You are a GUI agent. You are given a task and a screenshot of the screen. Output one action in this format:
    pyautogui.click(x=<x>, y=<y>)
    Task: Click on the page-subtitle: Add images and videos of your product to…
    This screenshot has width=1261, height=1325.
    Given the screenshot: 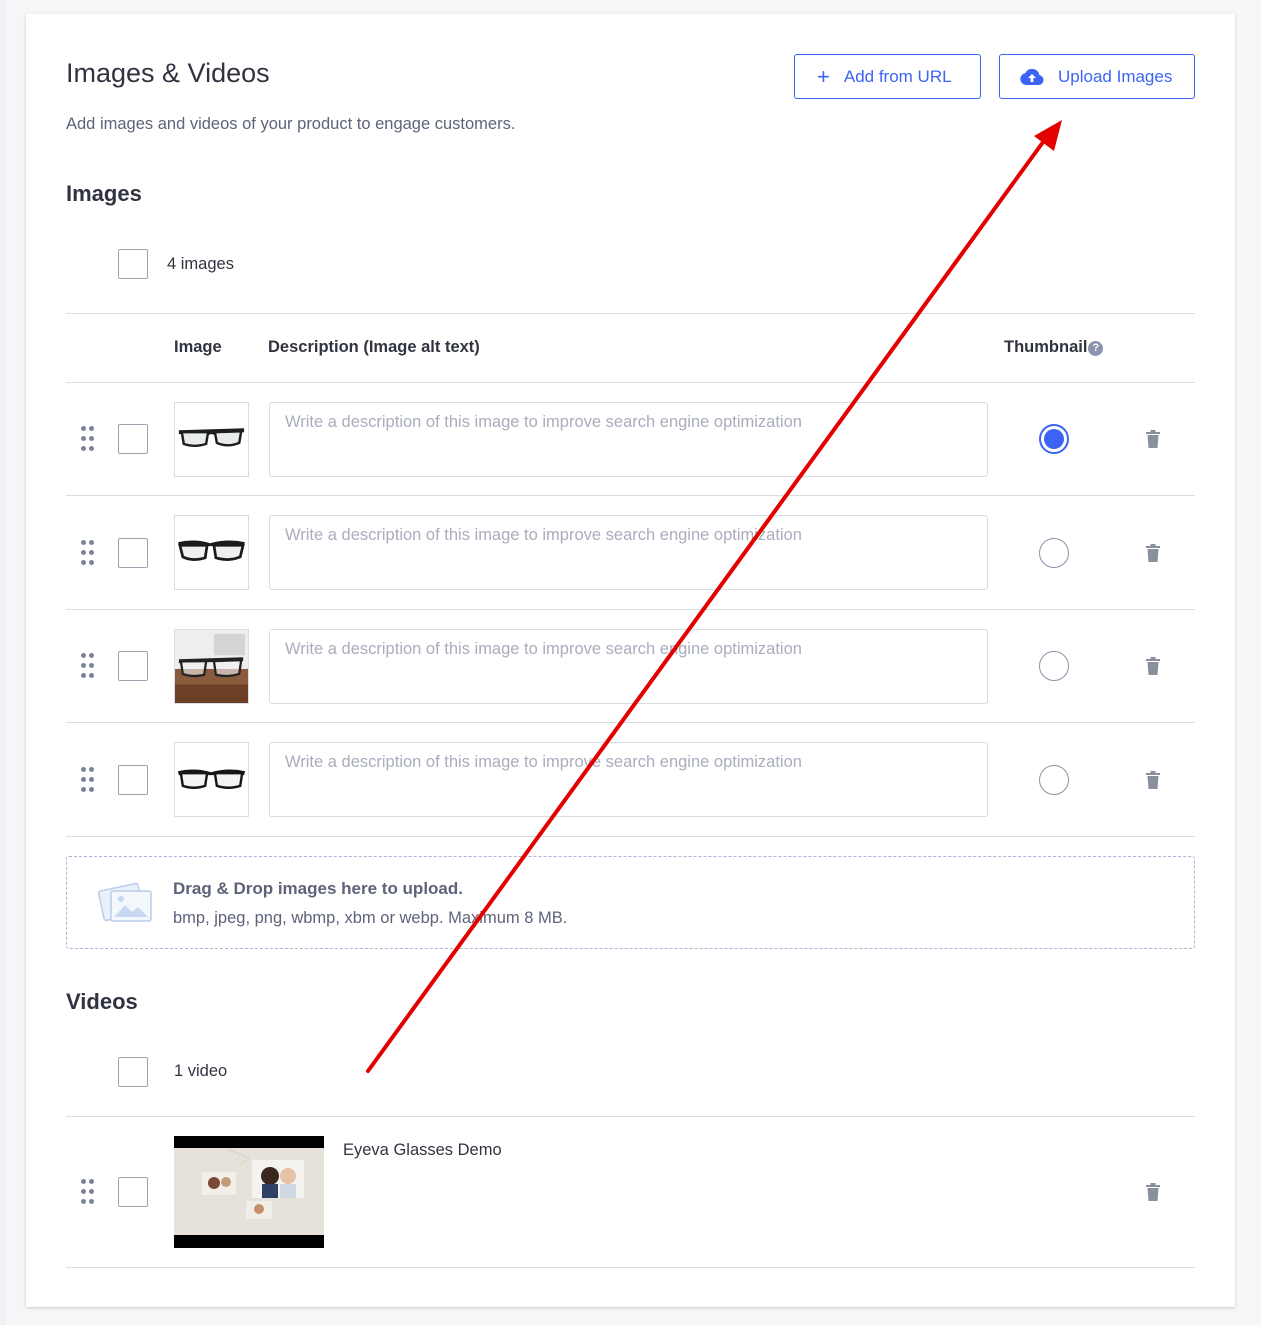 What is the action you would take?
    pyautogui.click(x=291, y=124)
    